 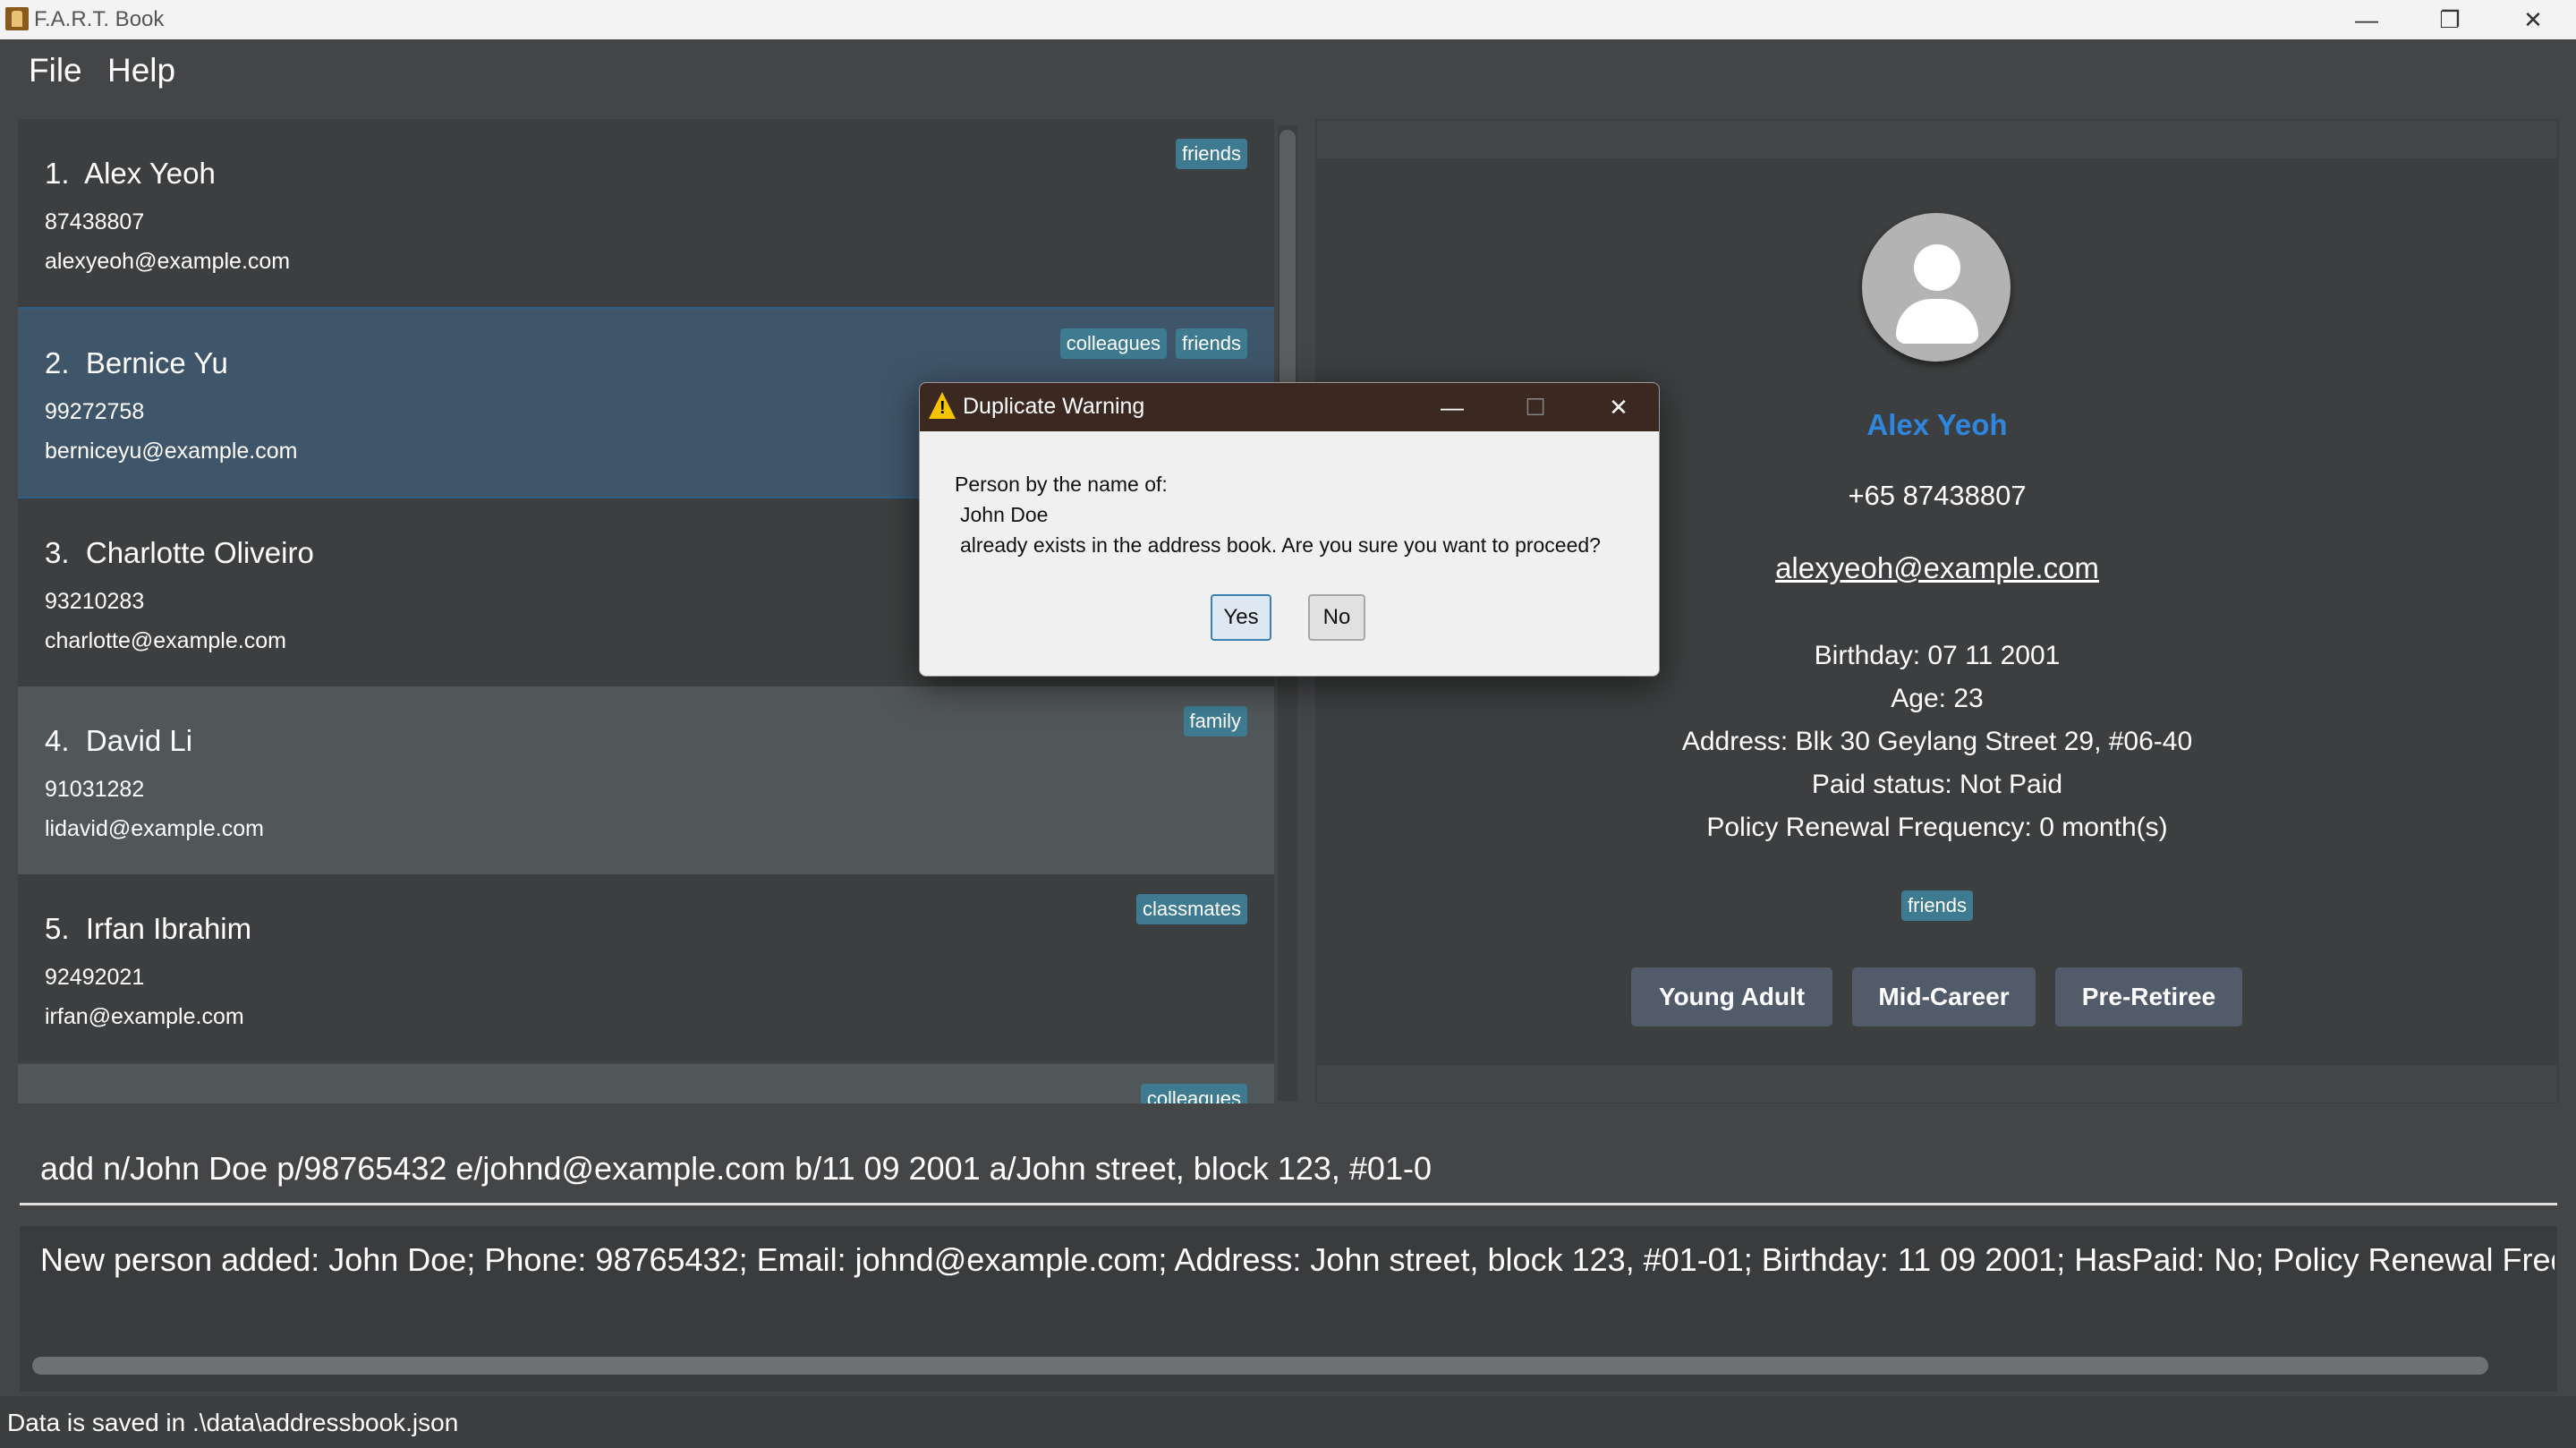 I want to click on detail-policy-frequency: Policy Renewal Frequency: 0 month(s), so click(x=1937, y=827).